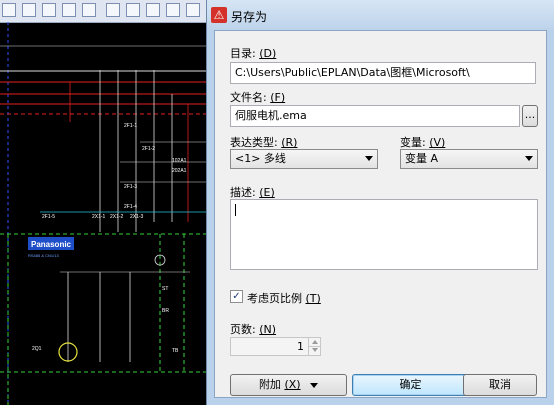 This screenshot has height=405, width=554. What do you see at coordinates (175, 351) in the screenshot?
I see `component-label: TB` at bounding box center [175, 351].